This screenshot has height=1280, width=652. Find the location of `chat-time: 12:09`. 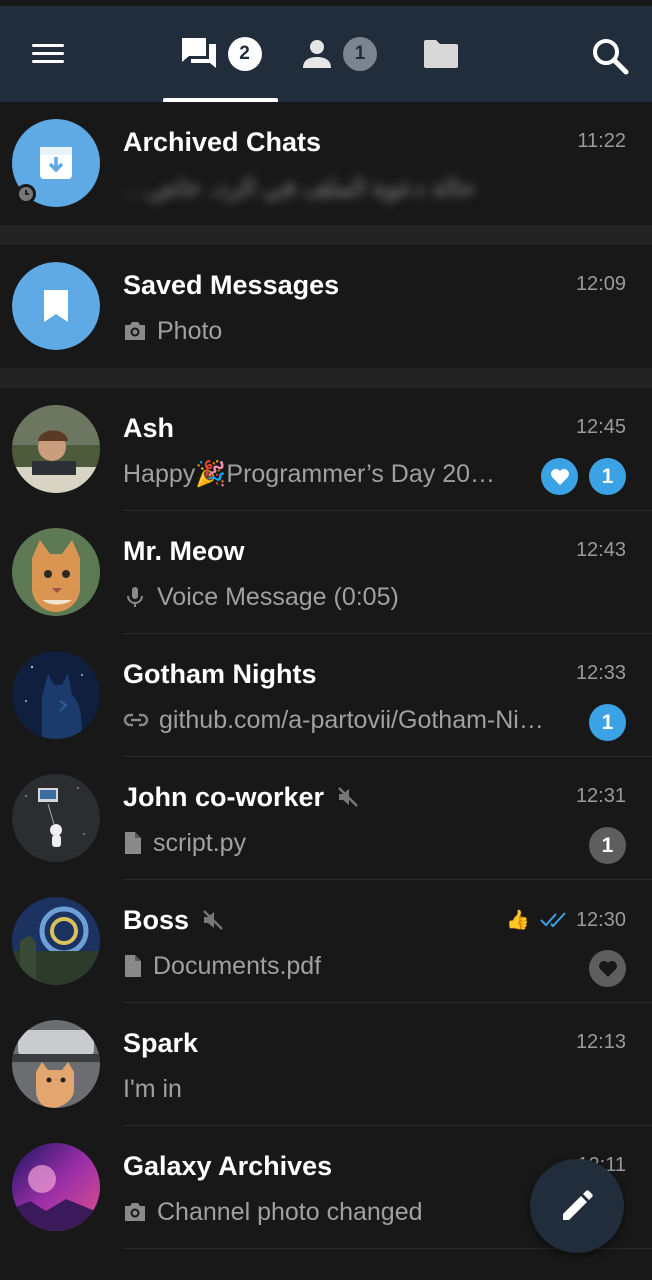

chat-time: 12:09 is located at coordinates (600, 284).